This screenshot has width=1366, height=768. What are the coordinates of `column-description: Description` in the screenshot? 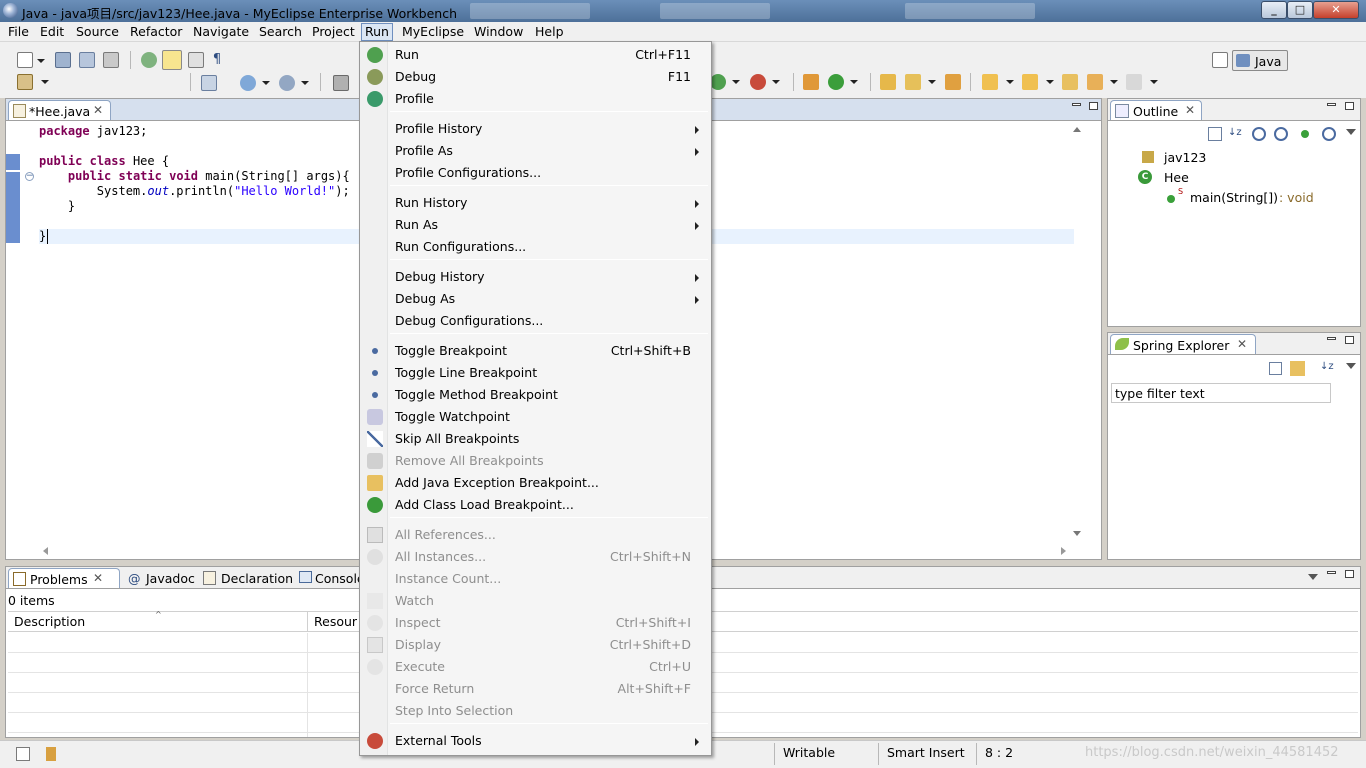 It's located at (49, 621).